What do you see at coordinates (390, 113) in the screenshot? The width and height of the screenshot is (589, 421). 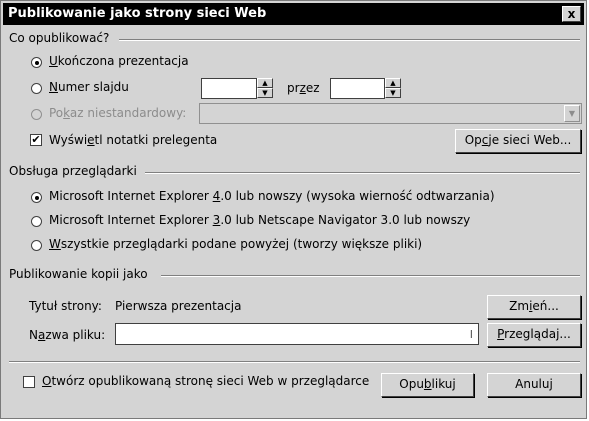 I see `custom-show-dropdown: ▼` at bounding box center [390, 113].